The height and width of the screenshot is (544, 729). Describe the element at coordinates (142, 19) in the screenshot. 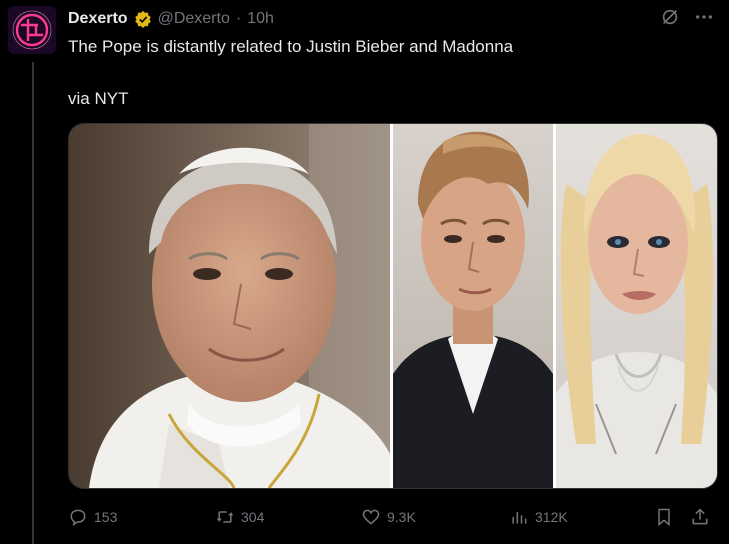

I see `verified-badge-icon` at that location.